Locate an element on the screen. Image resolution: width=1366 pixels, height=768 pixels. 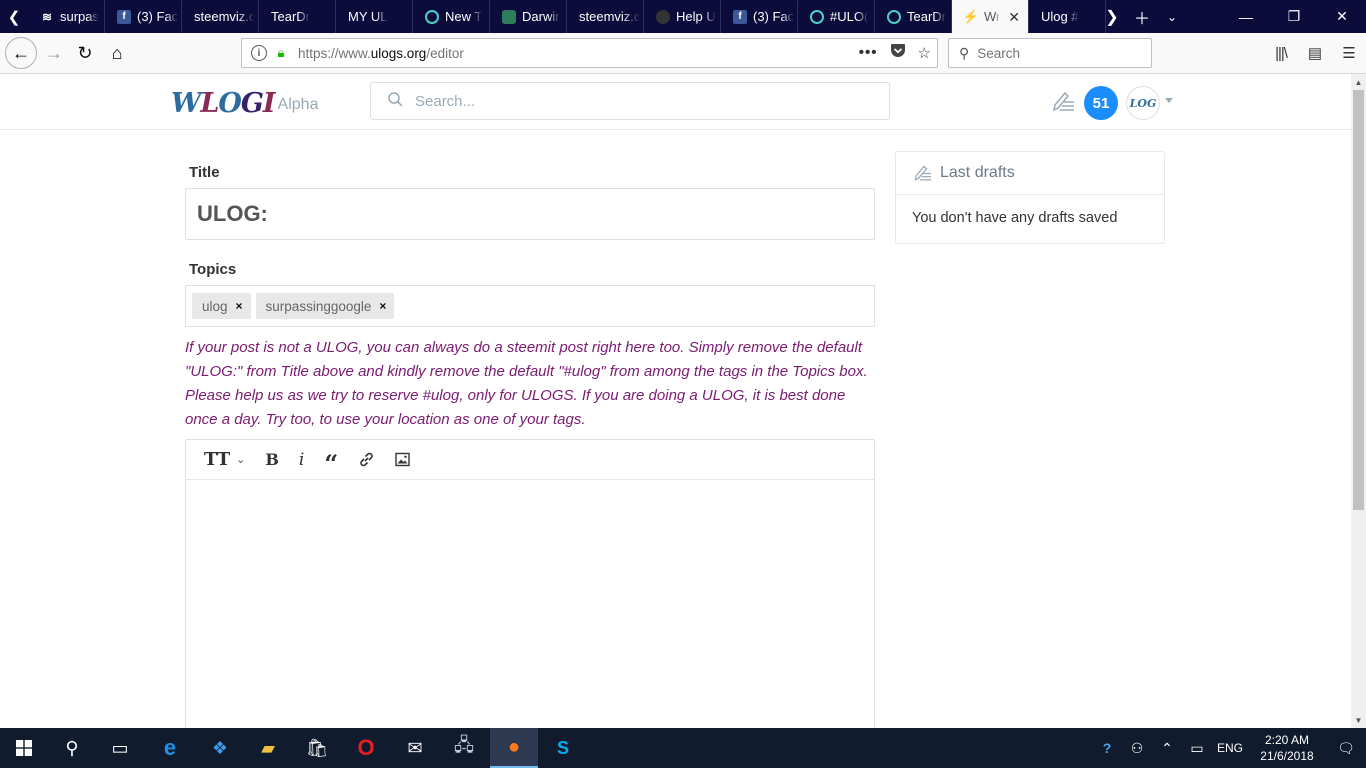
link-icon is located at coordinates (366, 459).